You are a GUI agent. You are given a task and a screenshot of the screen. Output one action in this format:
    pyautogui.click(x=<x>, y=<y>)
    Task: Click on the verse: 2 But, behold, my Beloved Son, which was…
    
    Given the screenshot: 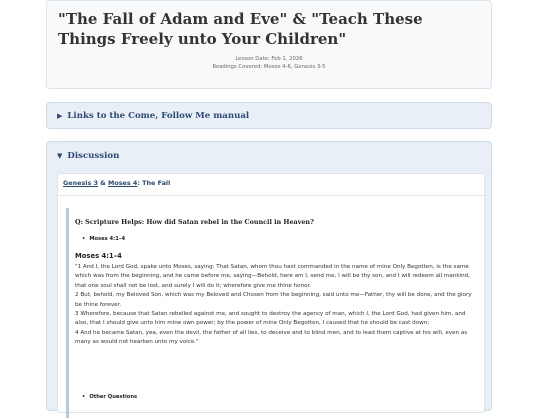 What is the action you would take?
    pyautogui.click(x=273, y=300)
    